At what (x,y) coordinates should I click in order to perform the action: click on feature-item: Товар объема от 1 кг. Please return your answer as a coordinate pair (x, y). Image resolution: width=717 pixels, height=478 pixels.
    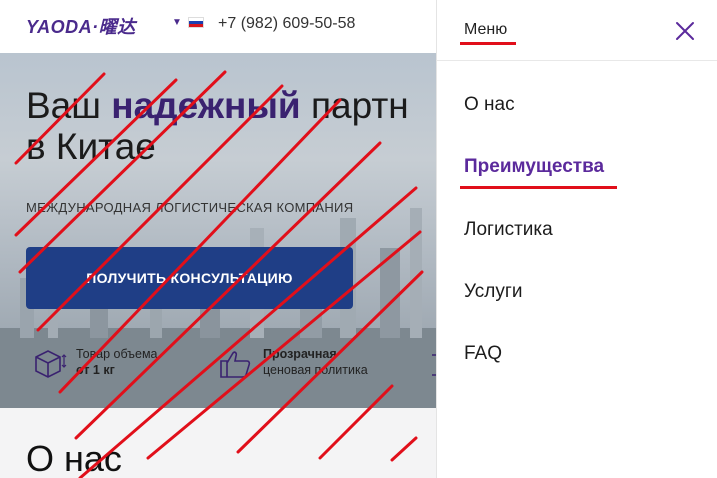
    Looking at the image, I should click on (93, 363).